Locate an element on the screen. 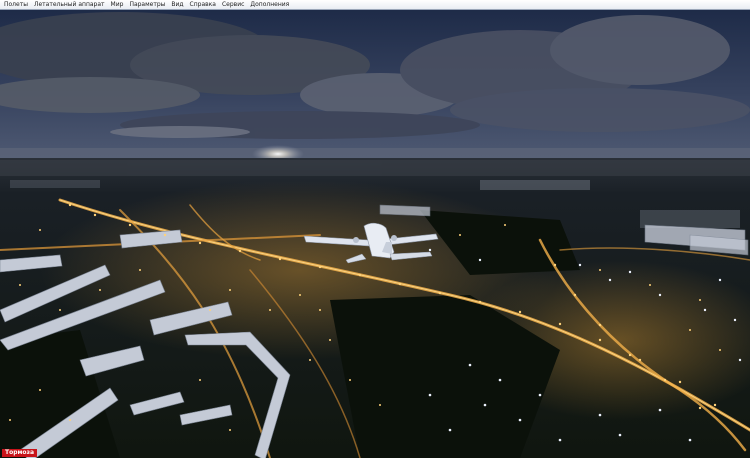  menu-item-flights: Полеты is located at coordinates (15, 4).